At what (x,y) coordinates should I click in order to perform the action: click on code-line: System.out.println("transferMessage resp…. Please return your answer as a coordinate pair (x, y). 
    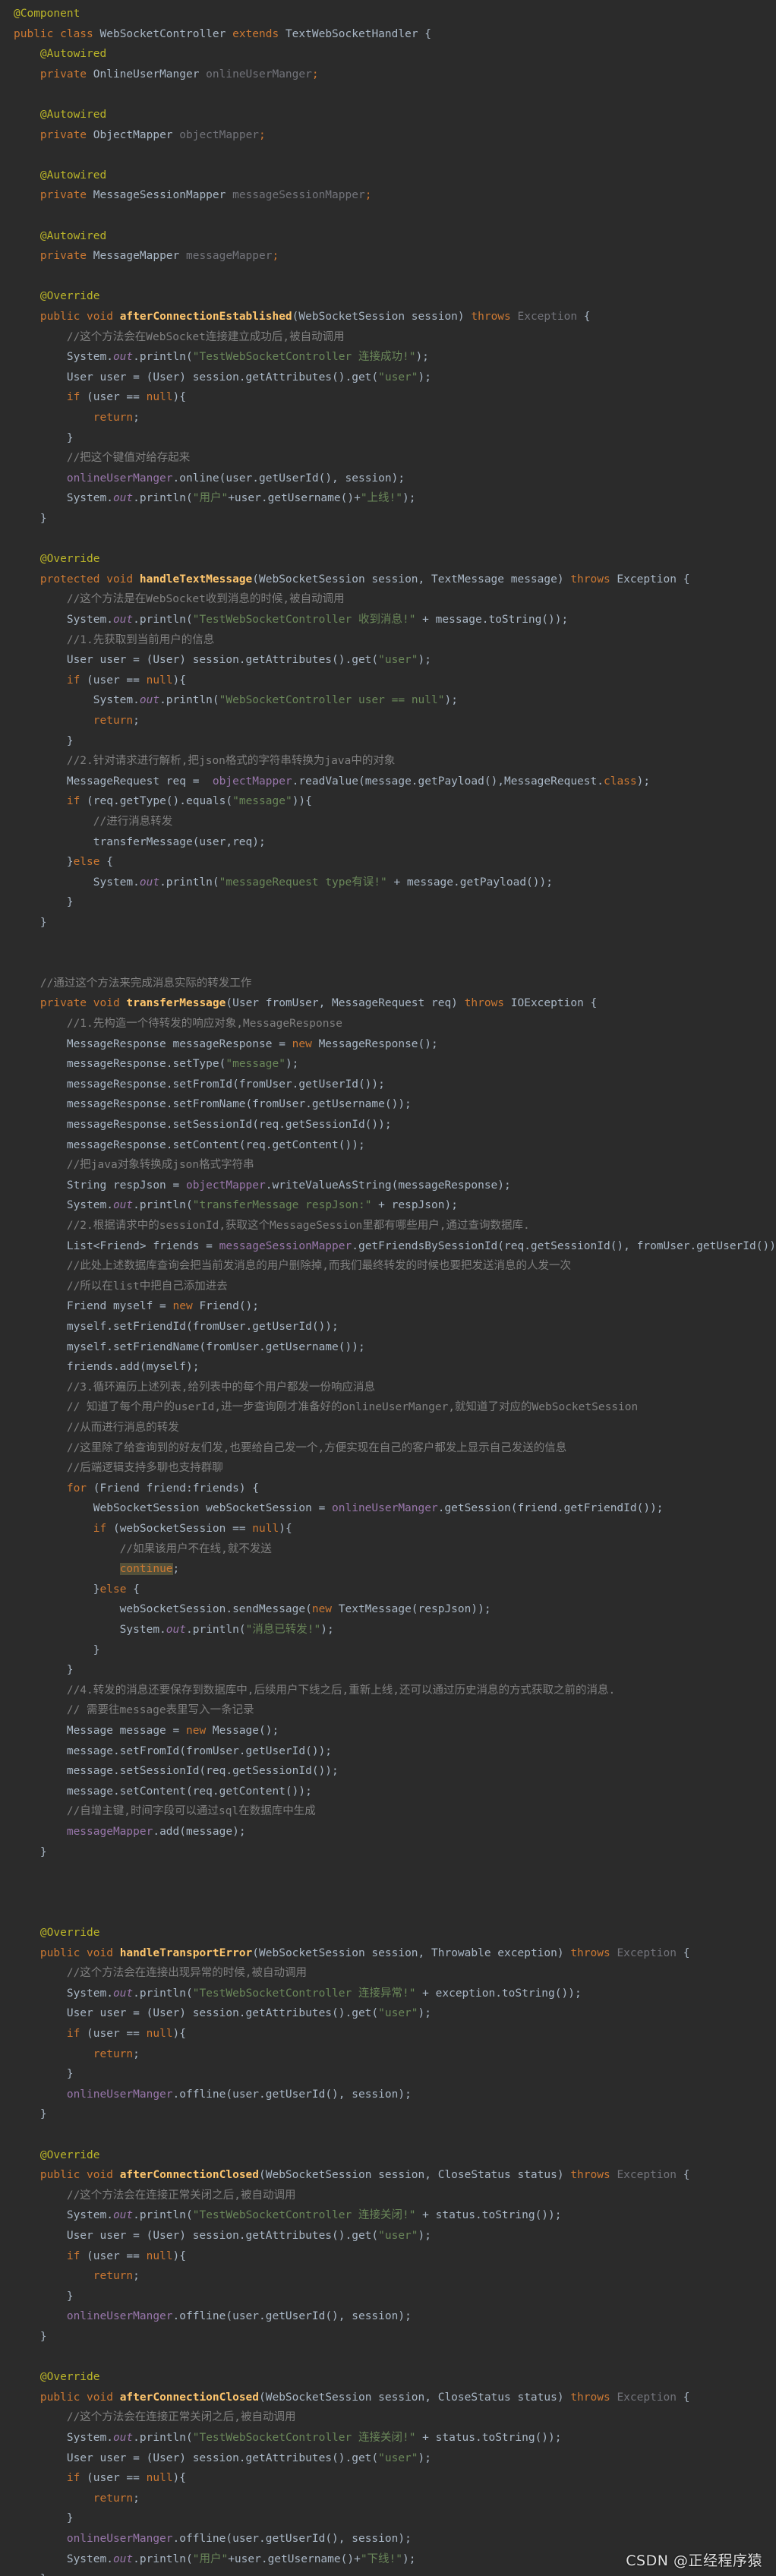
    Looking at the image, I should click on (388, 1205).